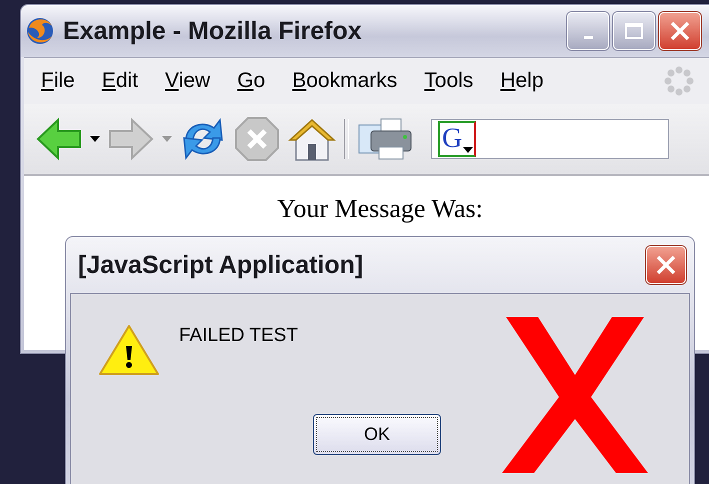 This screenshot has height=484, width=709. Describe the element at coordinates (457, 139) in the screenshot. I see `search-engine-logo: G` at that location.